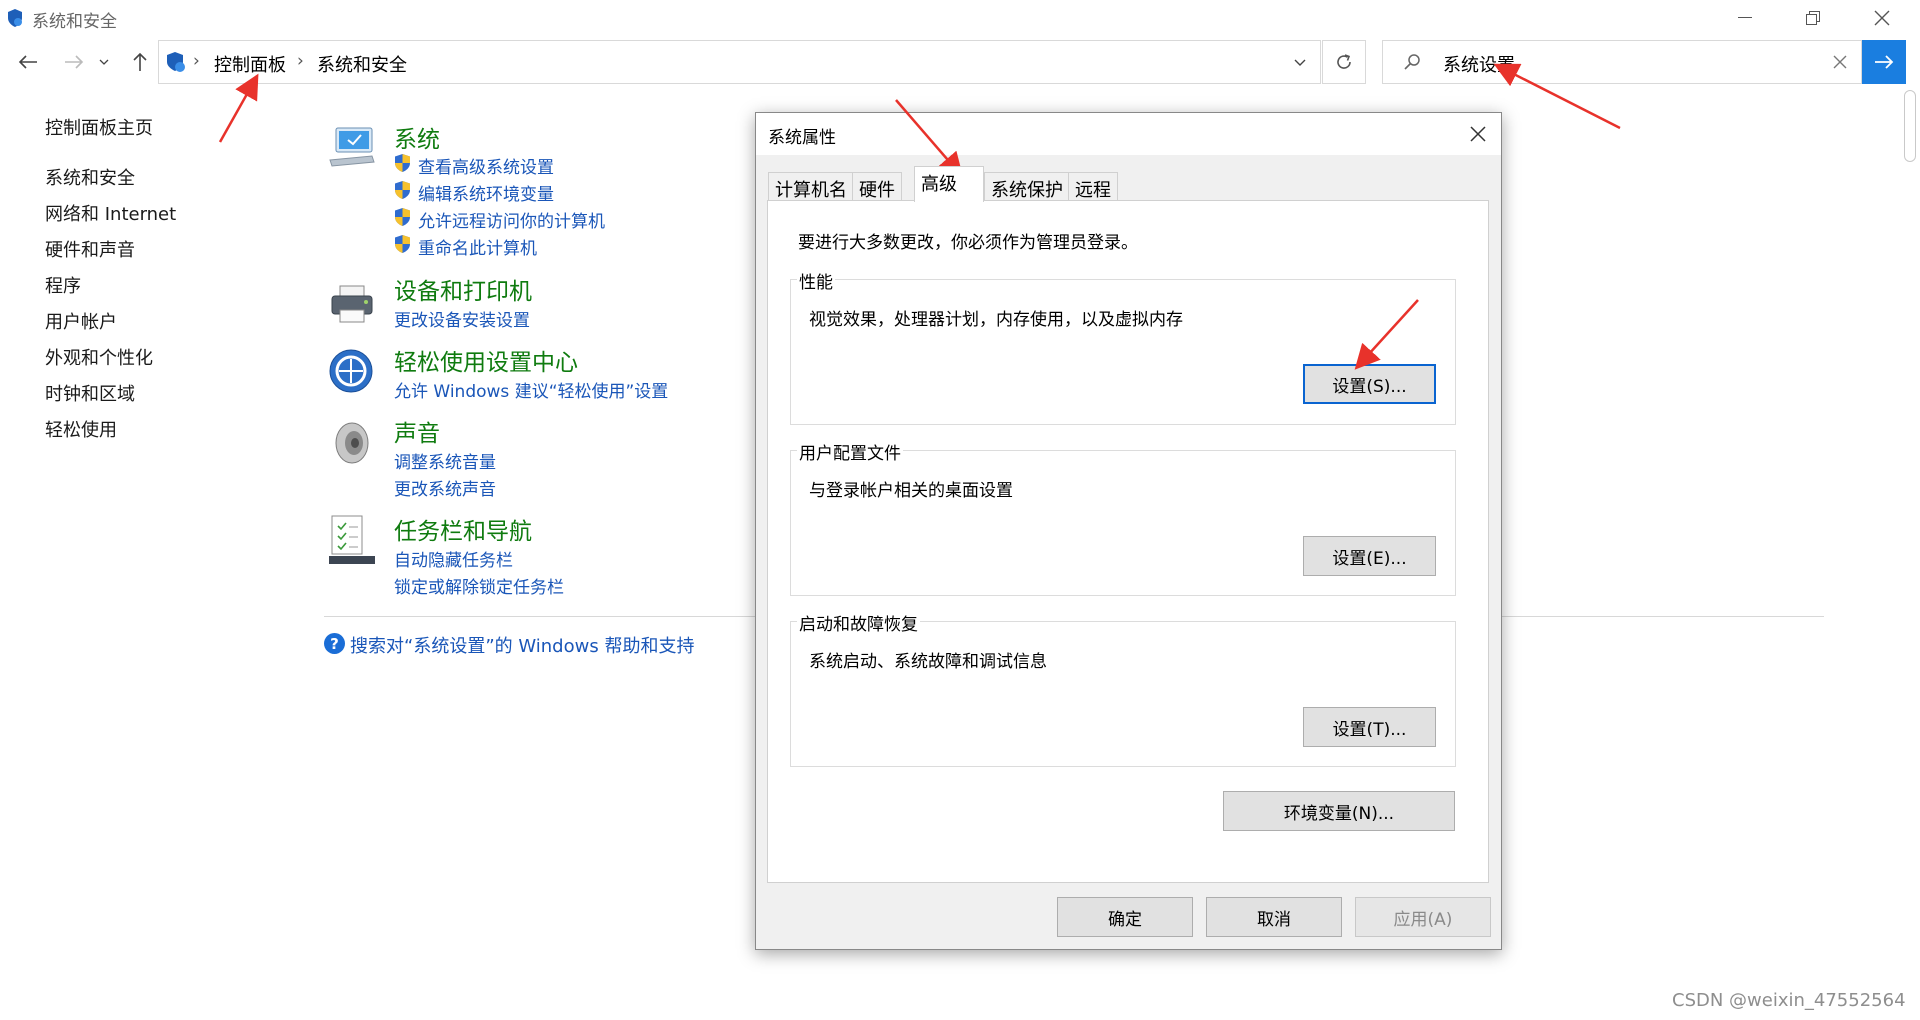  What do you see at coordinates (99, 127) in the screenshot?
I see `sidebar-home-link: 控制面板主页` at bounding box center [99, 127].